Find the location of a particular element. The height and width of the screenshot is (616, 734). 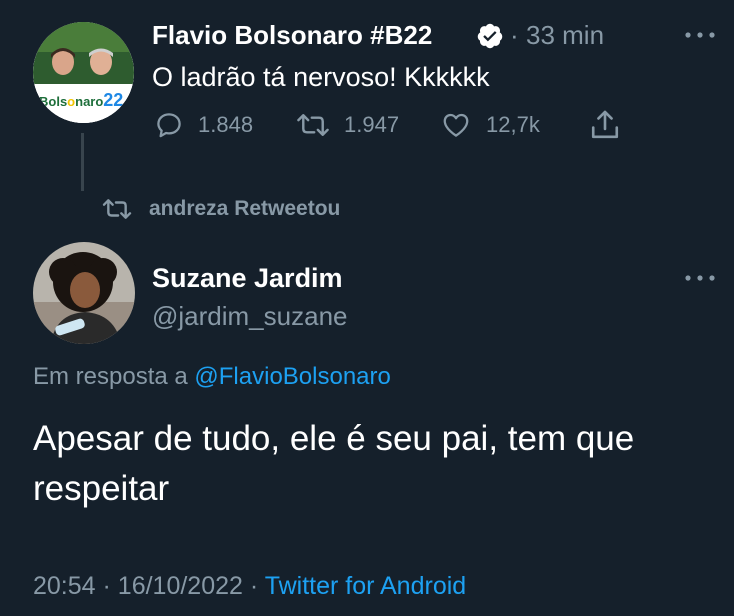

avatar-flavio: Bolsonaro22 is located at coordinates (83, 72).